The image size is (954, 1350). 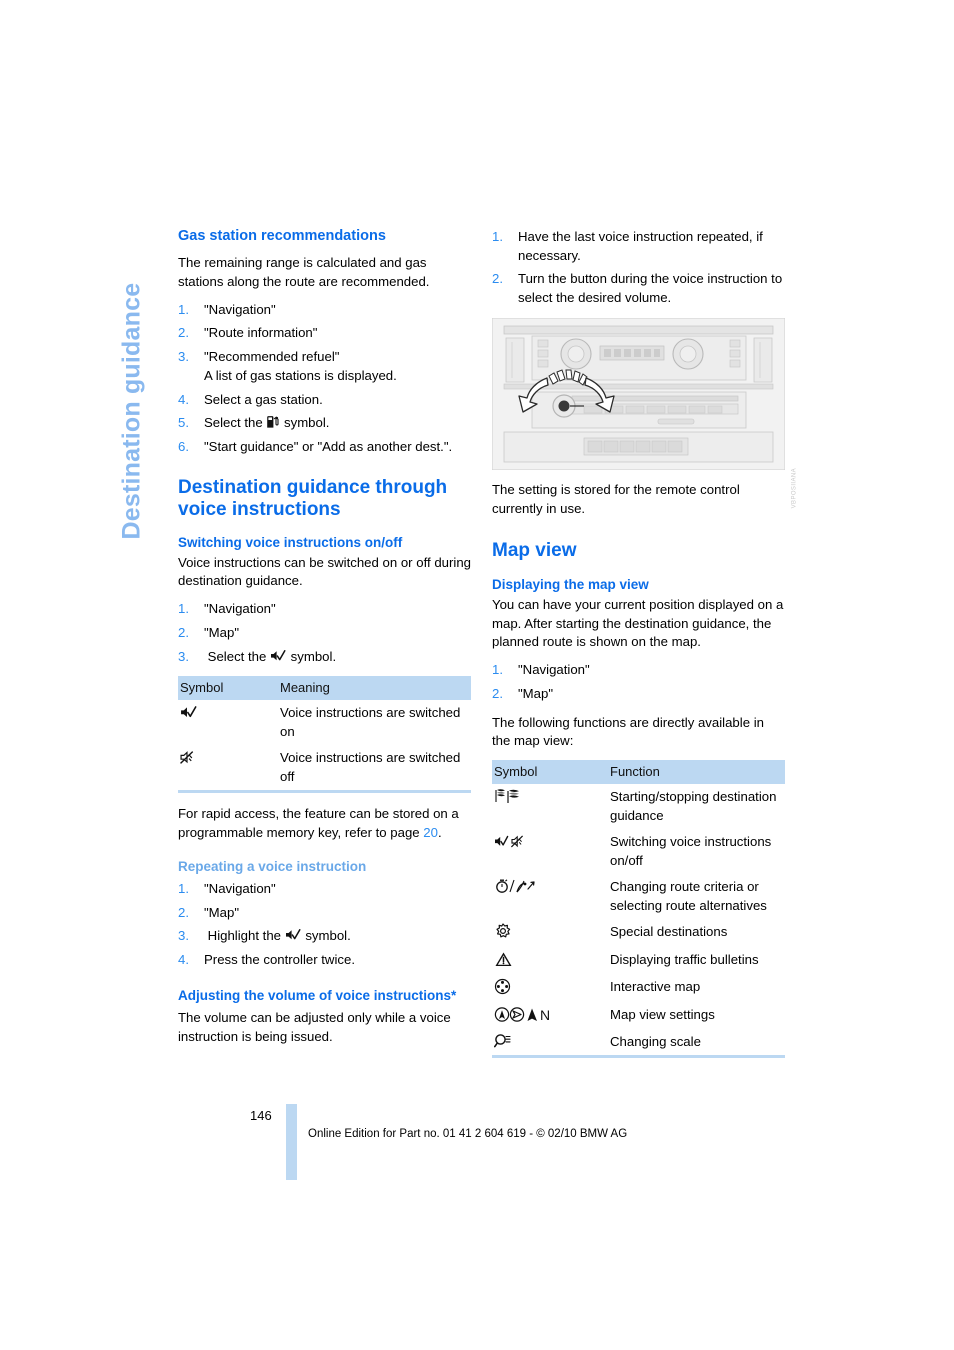 I want to click on chapter-tab-label: Destination guidance, so click(x=131, y=411).